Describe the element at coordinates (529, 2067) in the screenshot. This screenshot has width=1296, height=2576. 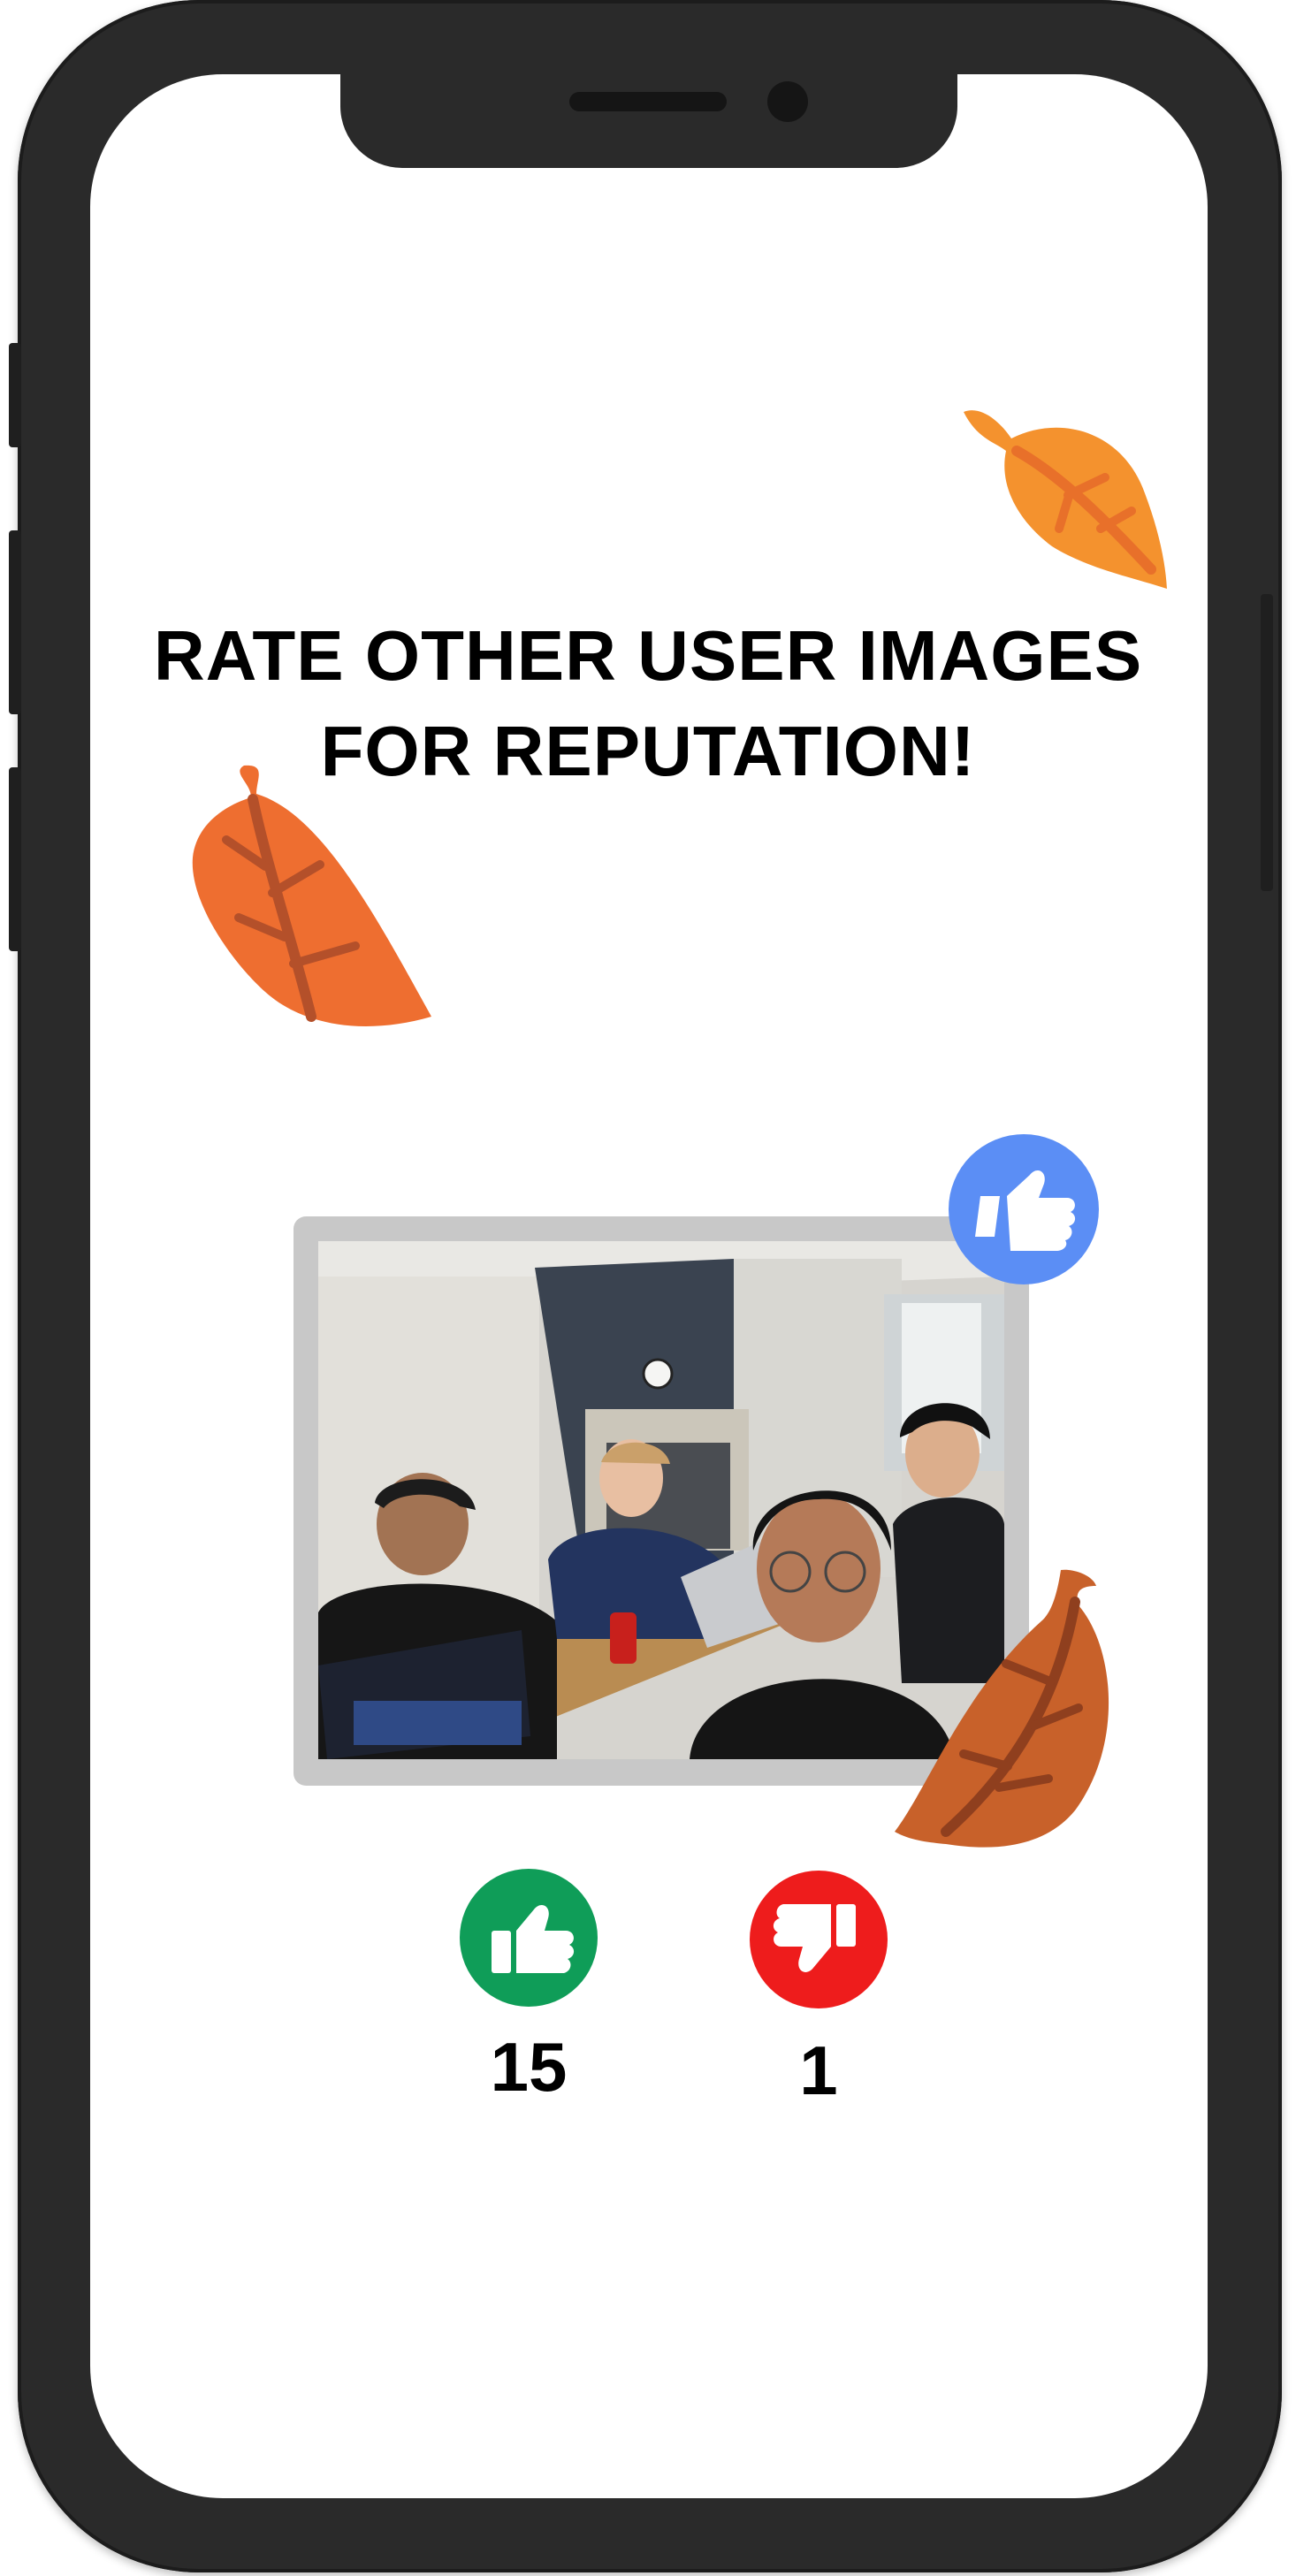
I see `like-count: 15` at that location.